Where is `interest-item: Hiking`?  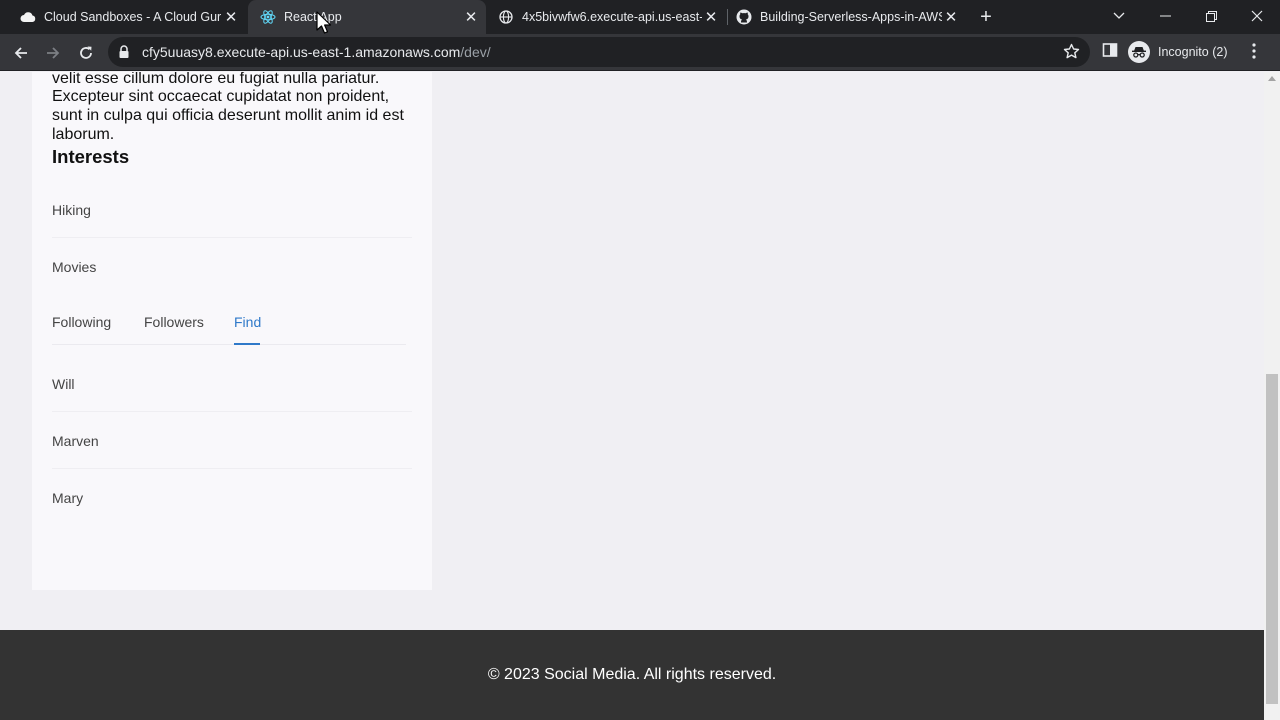 interest-item: Hiking is located at coordinates (232, 210).